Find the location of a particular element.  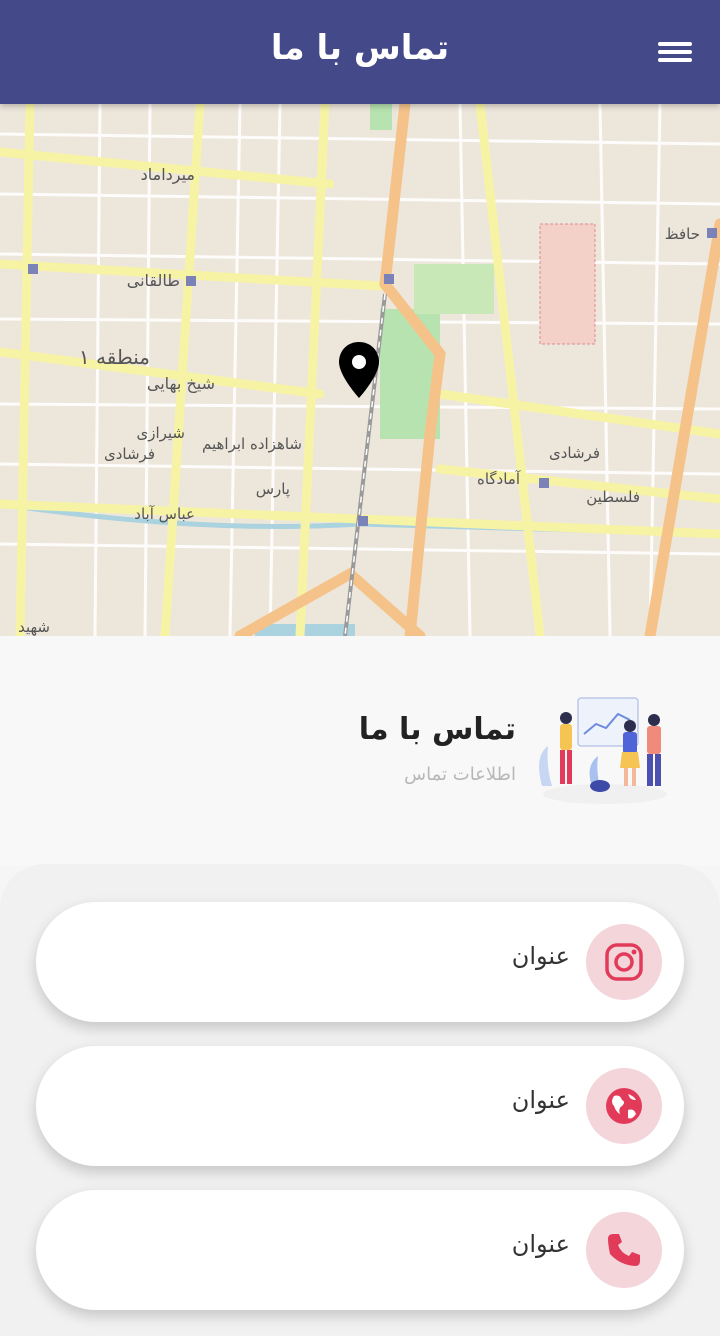

instagram-icon is located at coordinates (624, 962).